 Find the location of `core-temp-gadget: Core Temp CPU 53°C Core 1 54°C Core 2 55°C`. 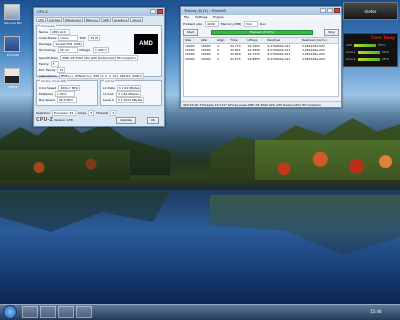

core-temp-gadget: Core Temp CPU 53°C Core 1 54°C Core 2 55°C is located at coordinates (370, 50).